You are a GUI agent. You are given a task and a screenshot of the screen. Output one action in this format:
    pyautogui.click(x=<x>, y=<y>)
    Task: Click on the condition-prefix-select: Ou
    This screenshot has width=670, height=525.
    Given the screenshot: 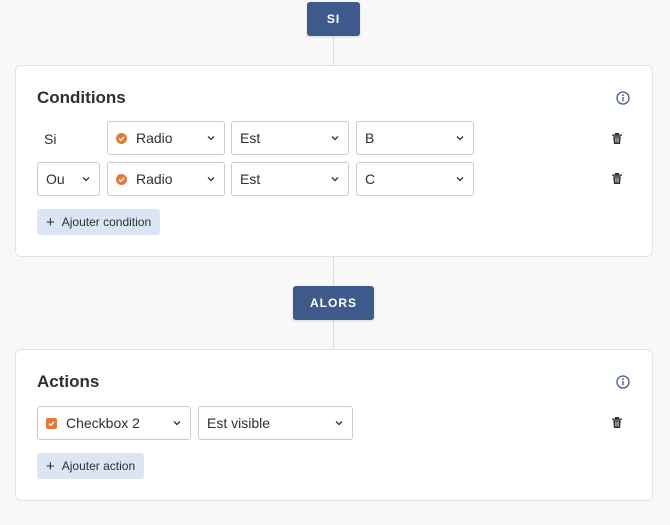 What is the action you would take?
    pyautogui.click(x=68, y=179)
    